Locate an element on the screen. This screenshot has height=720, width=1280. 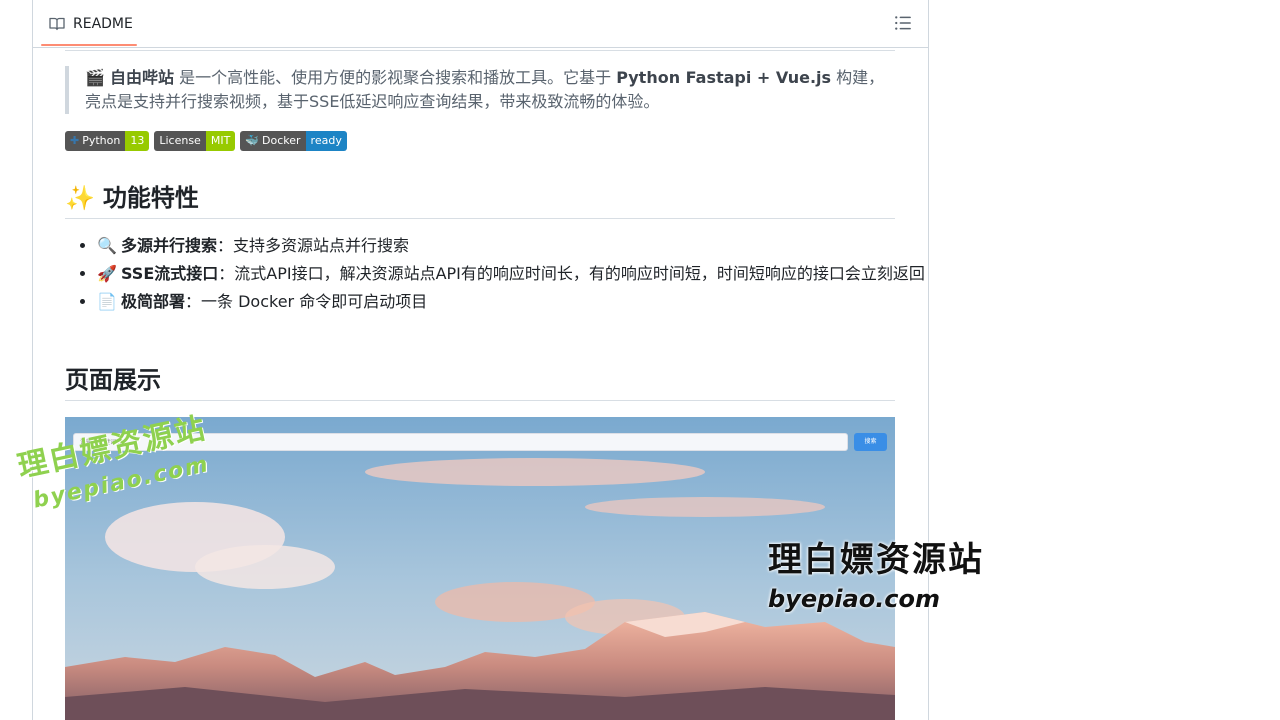
feature-title: SSE流式接口 is located at coordinates (170, 273).